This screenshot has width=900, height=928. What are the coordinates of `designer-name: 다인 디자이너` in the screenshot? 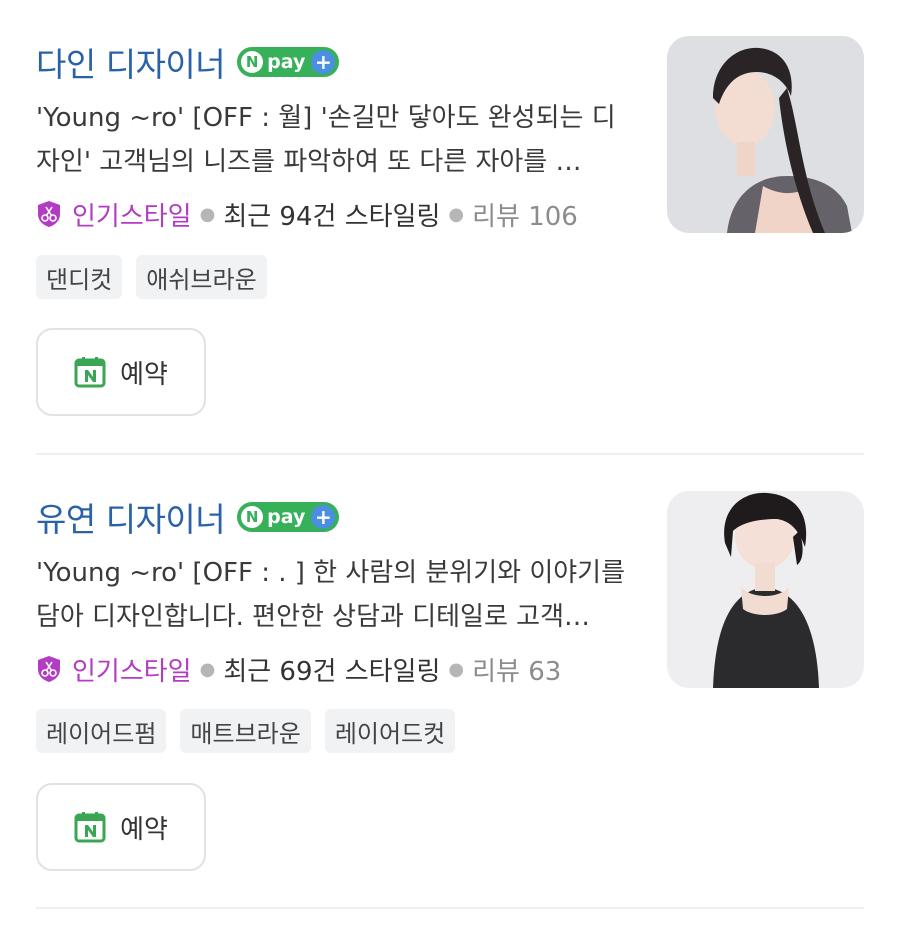 It's located at (131, 62).